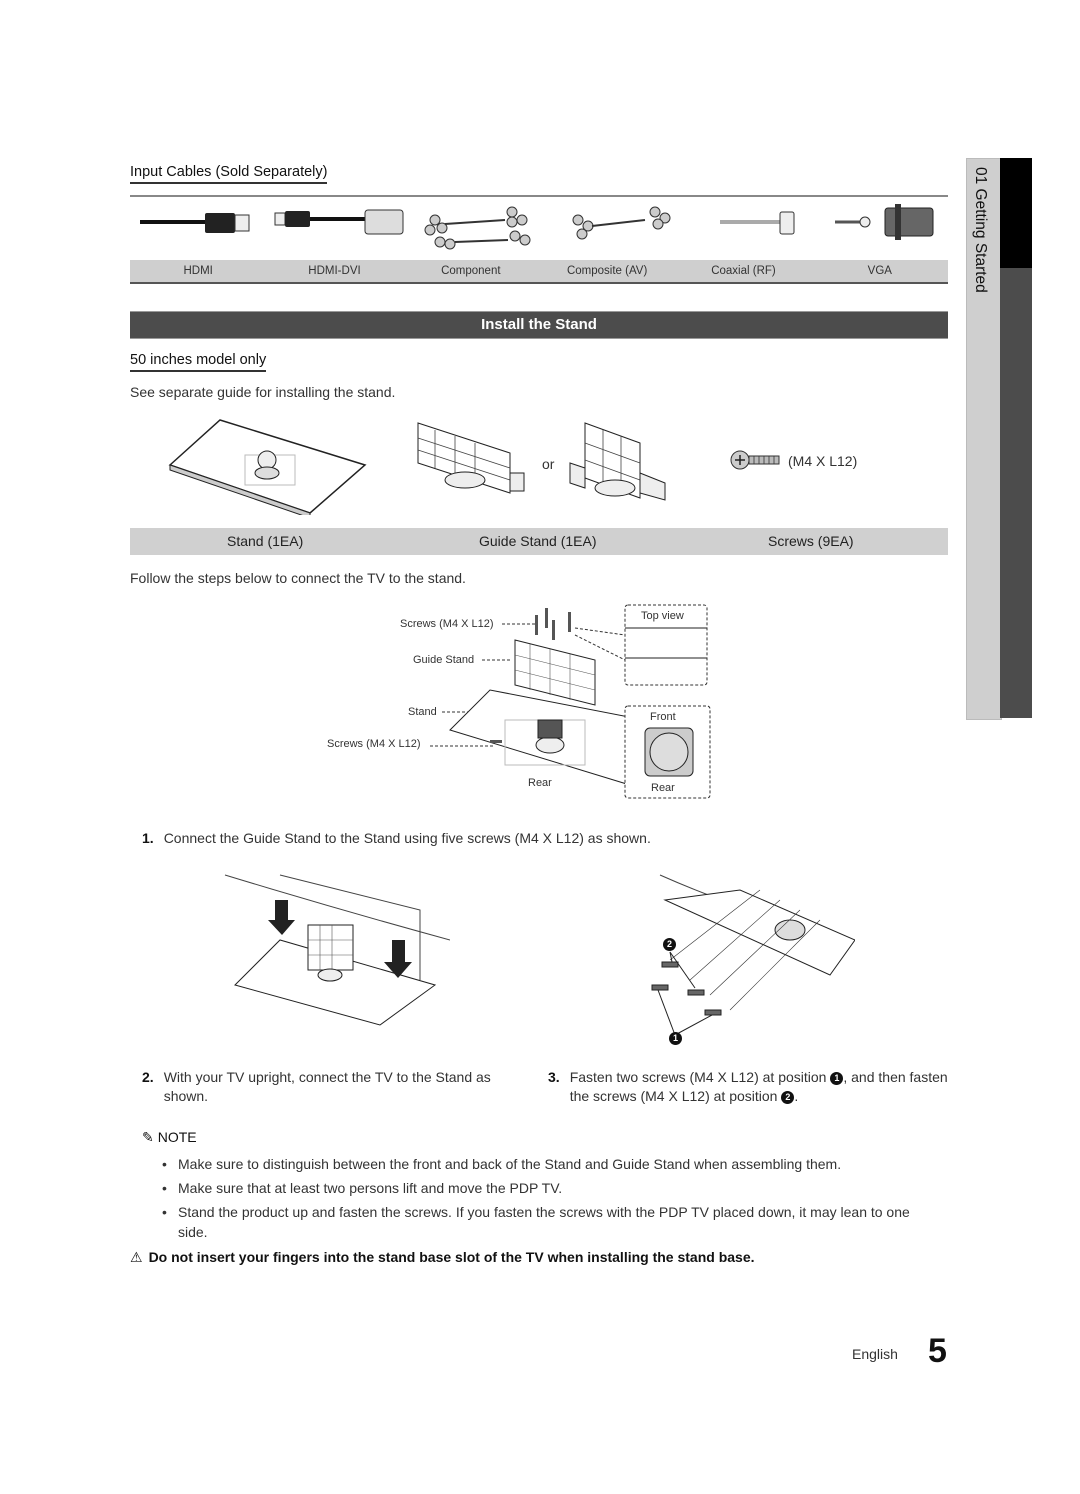 The height and width of the screenshot is (1494, 1080). I want to click on vga-cable-icon, so click(884, 222).